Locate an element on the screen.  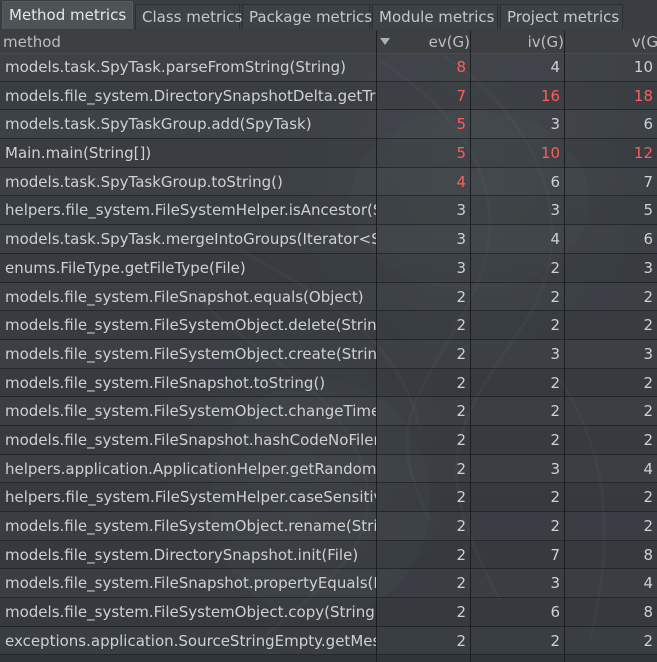
table-row: models.task.SpyTaskGroup.add(SpyTask) 5 3 6 is located at coordinates (328, 125).